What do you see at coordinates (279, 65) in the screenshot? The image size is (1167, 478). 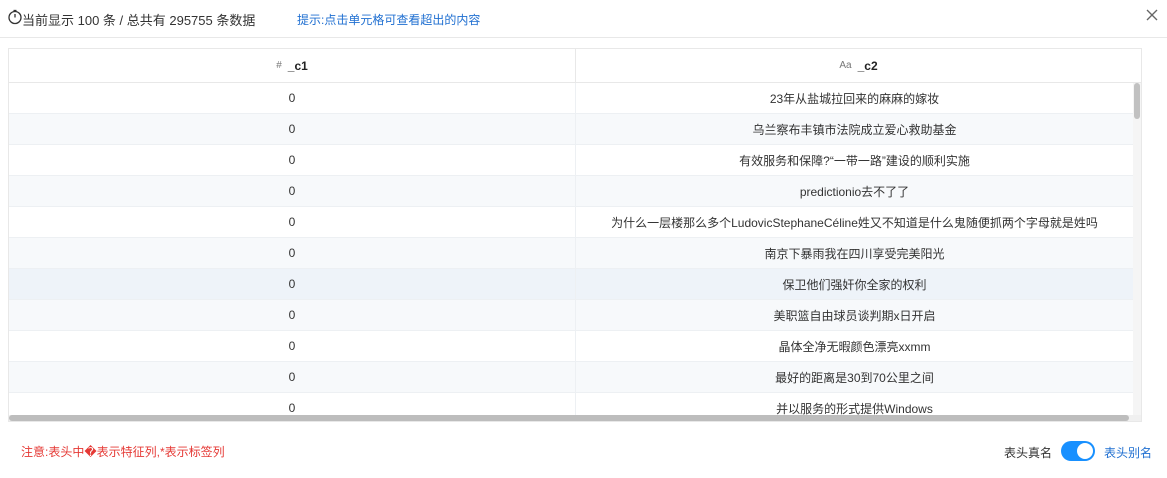 I see `numeric-type-icon: #` at bounding box center [279, 65].